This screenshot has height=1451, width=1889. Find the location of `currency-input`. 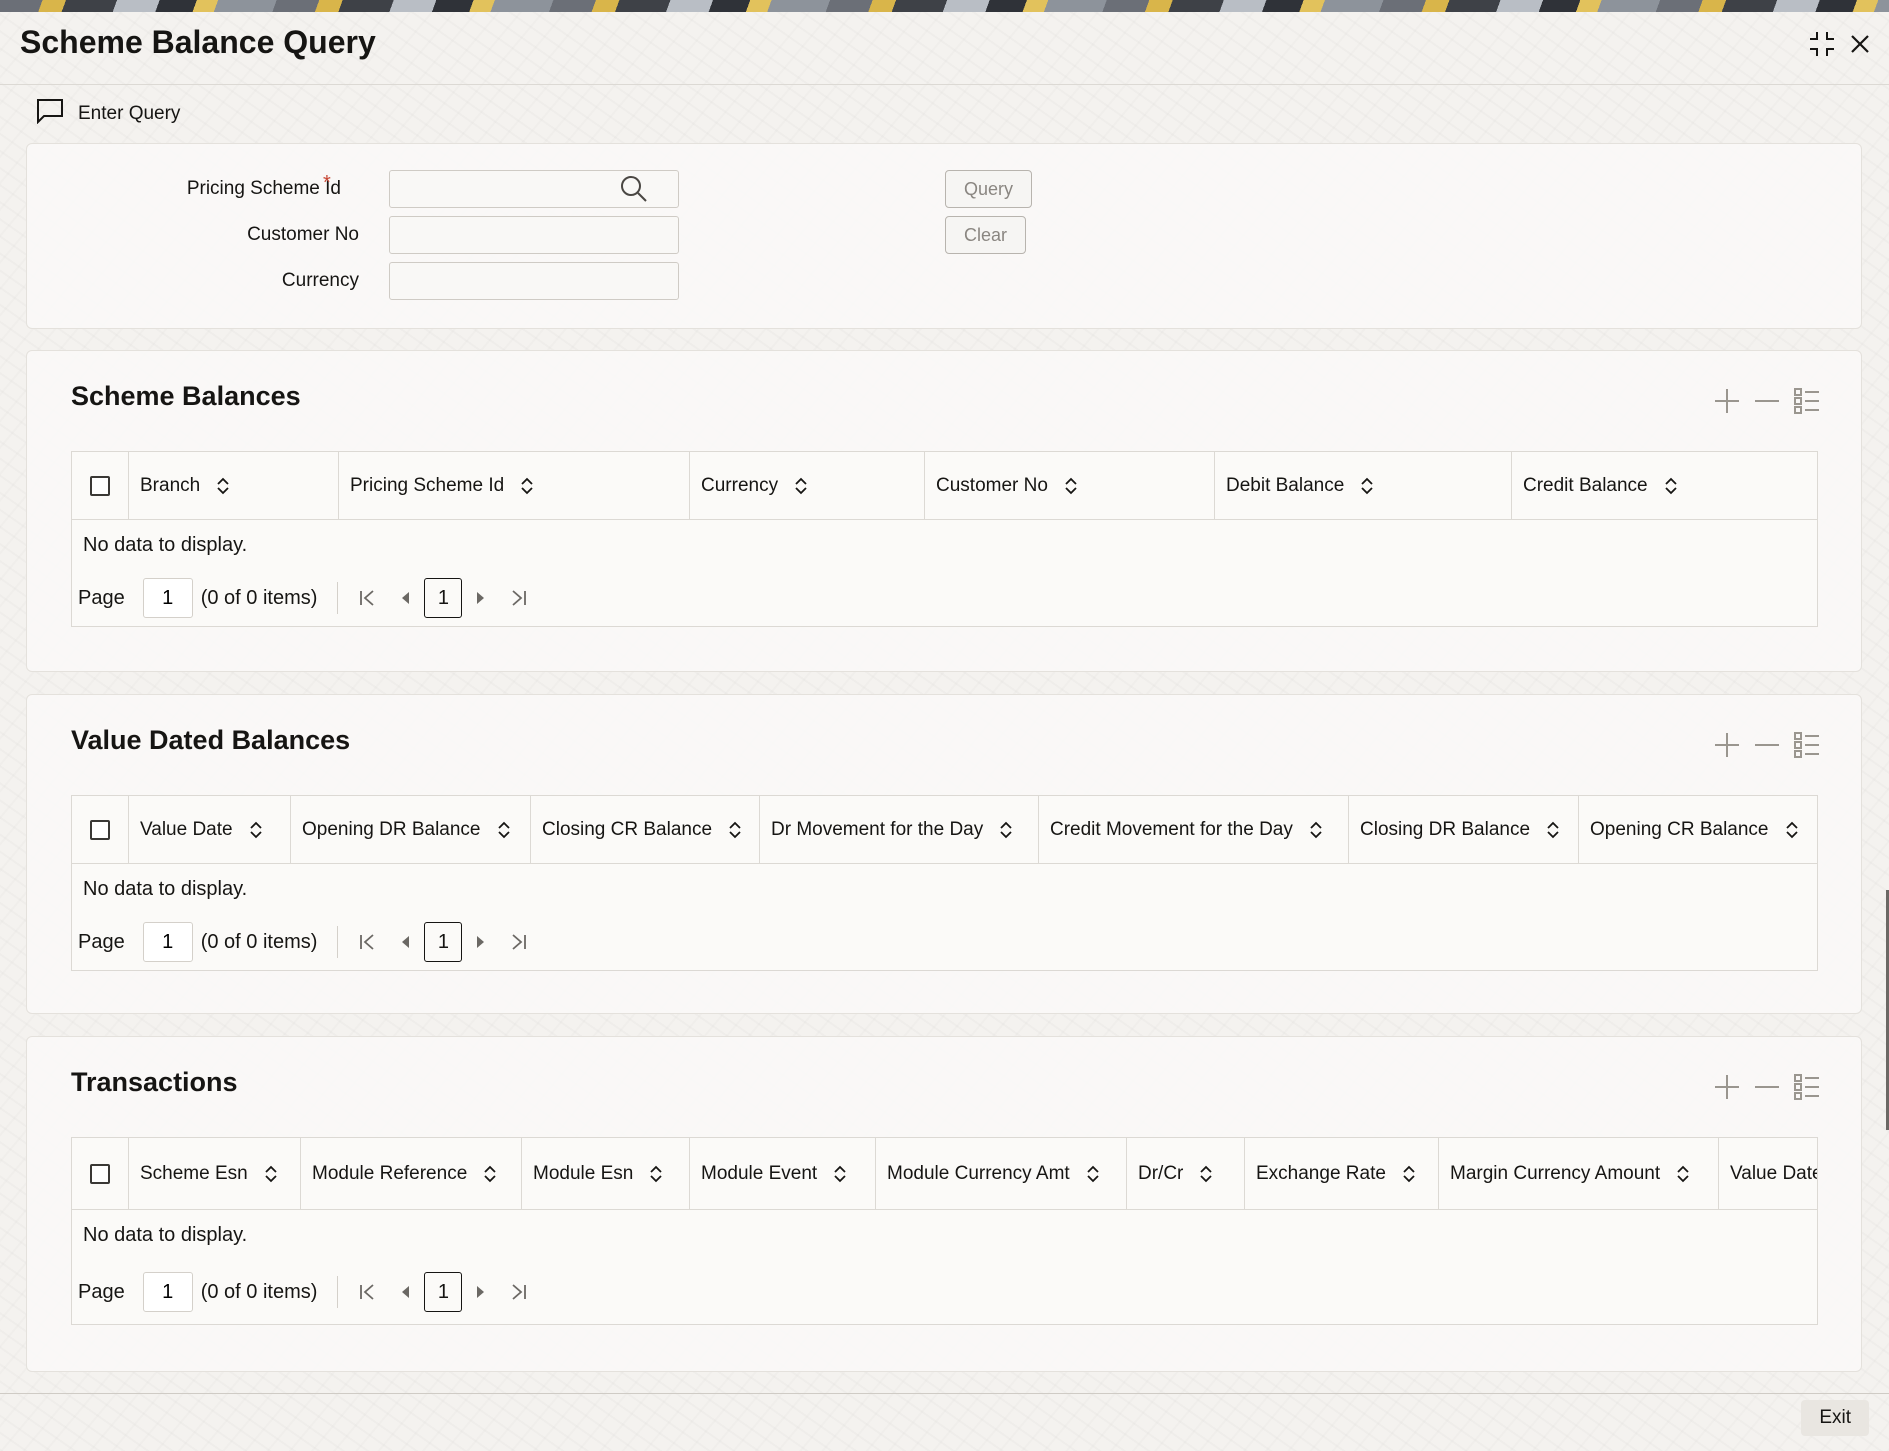

currency-input is located at coordinates (534, 281).